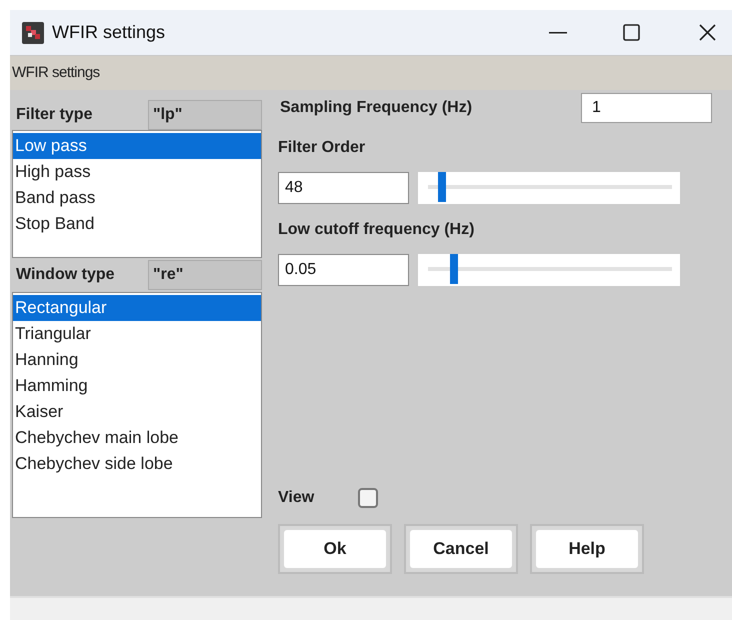  Describe the element at coordinates (377, 230) in the screenshot. I see `low-cutoff-label: Low cutoff frequency (Hz)` at that location.